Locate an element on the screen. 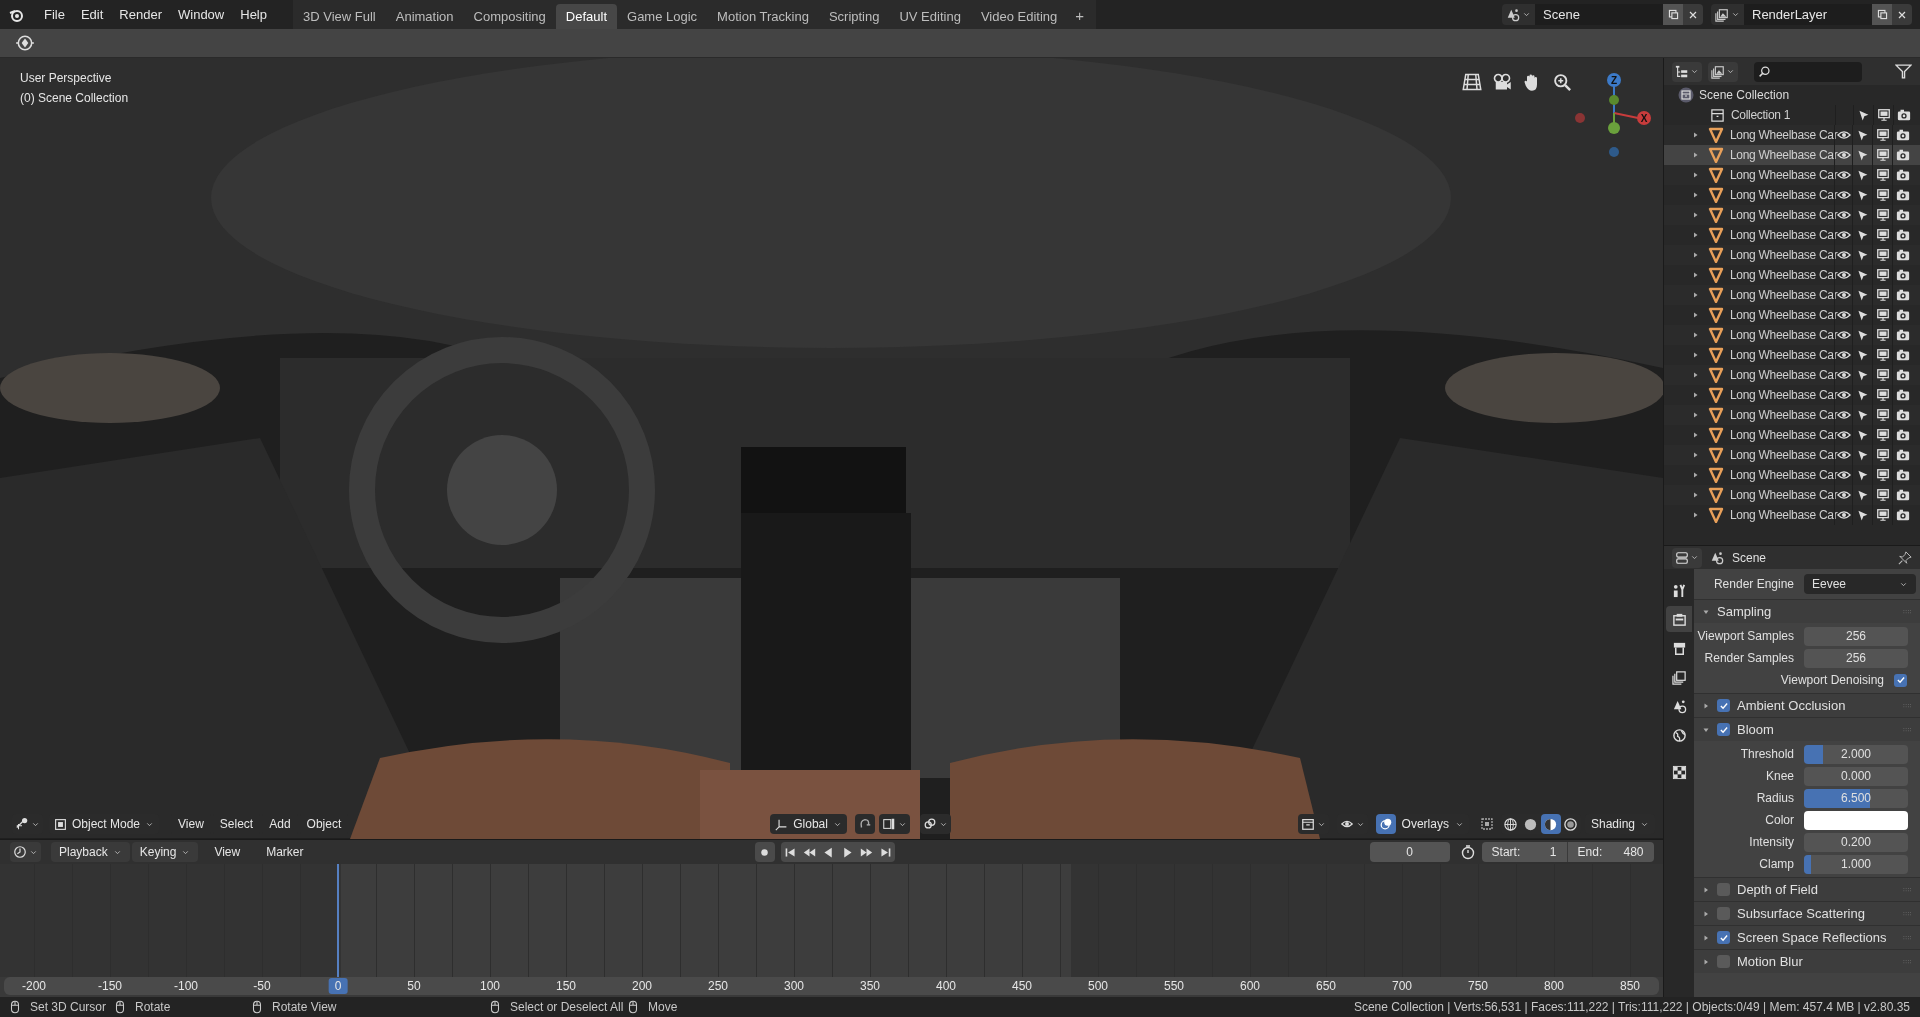  menu-item: Render is located at coordinates (140, 14).